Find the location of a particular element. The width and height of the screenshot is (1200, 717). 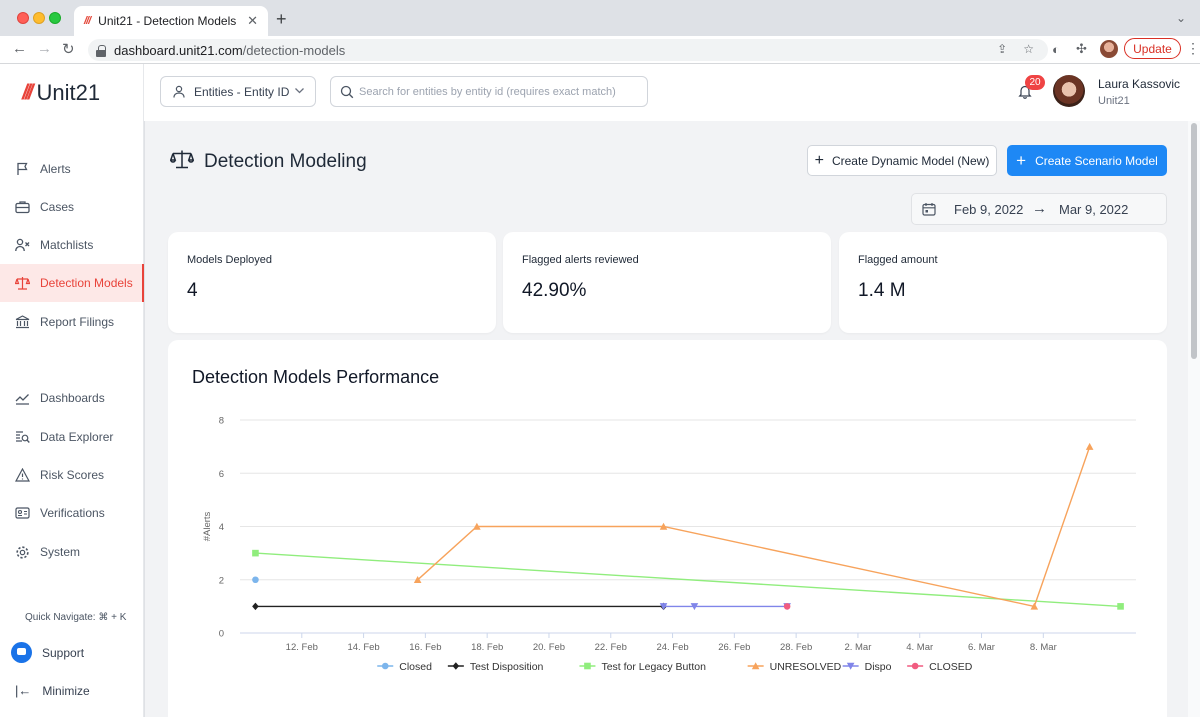

window-minimize-button is located at coordinates (39, 18).